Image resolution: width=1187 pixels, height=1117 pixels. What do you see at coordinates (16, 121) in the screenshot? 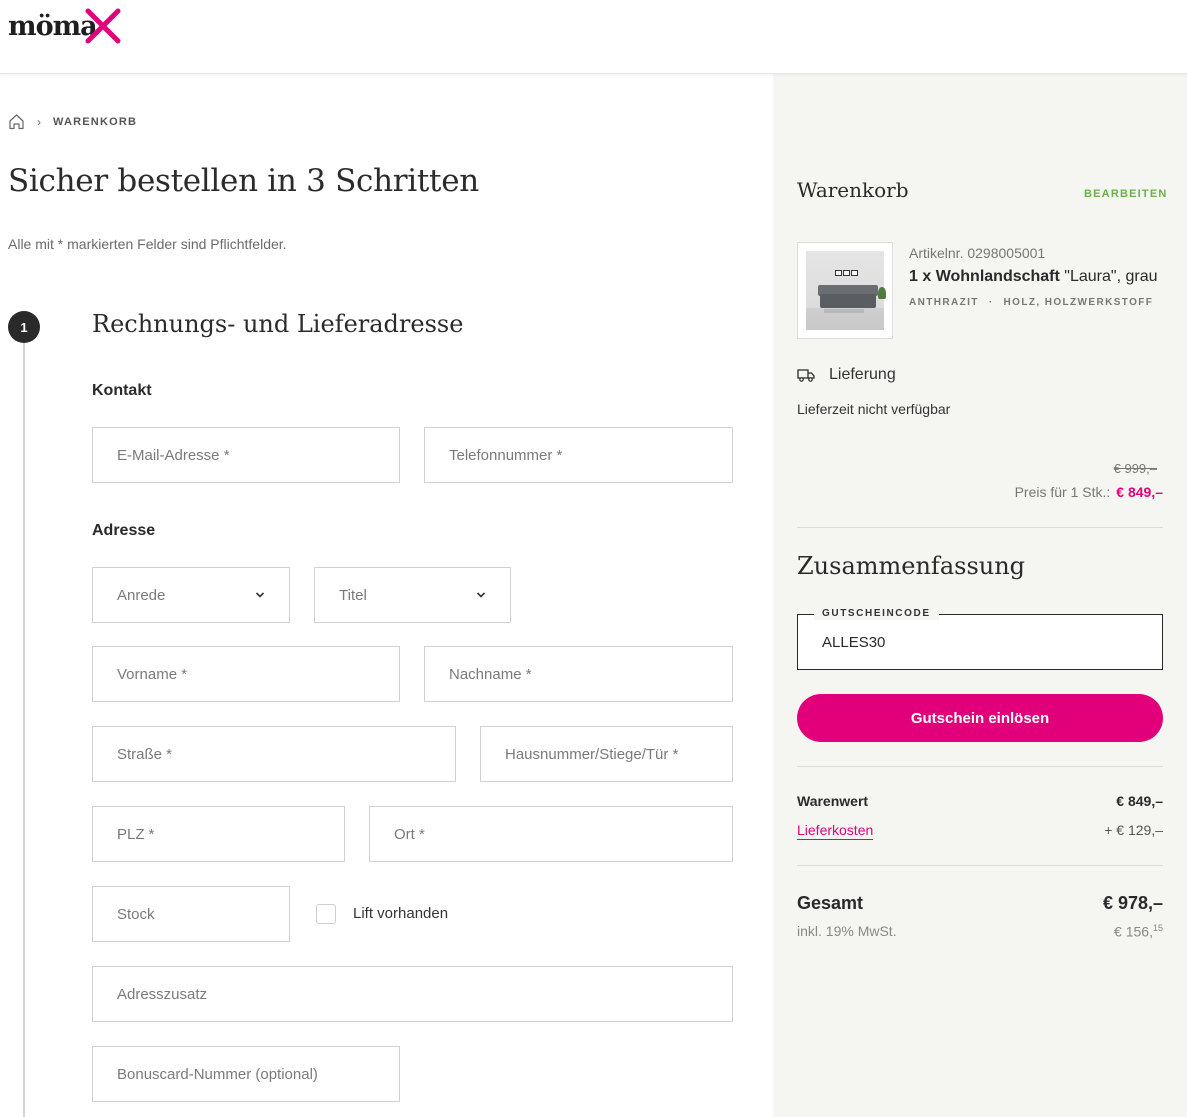
I see `home-icon` at bounding box center [16, 121].